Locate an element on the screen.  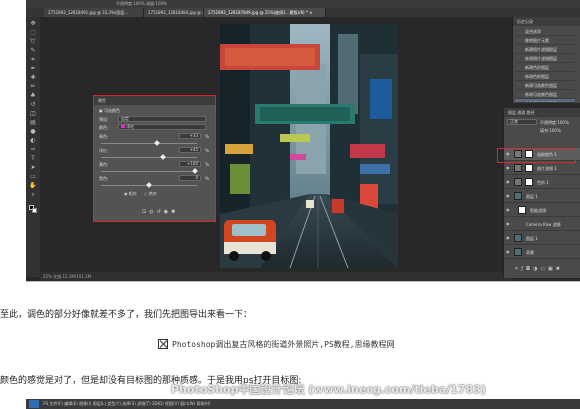
broken-image-icon is located at coordinates (163, 344).